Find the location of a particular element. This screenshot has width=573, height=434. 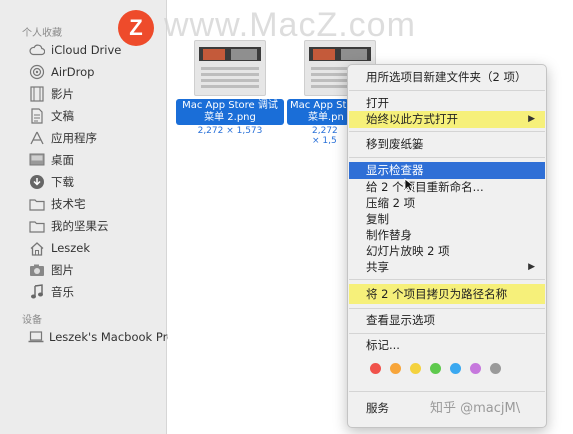

sidebar-item-label: 影片 is located at coordinates (62, 94).